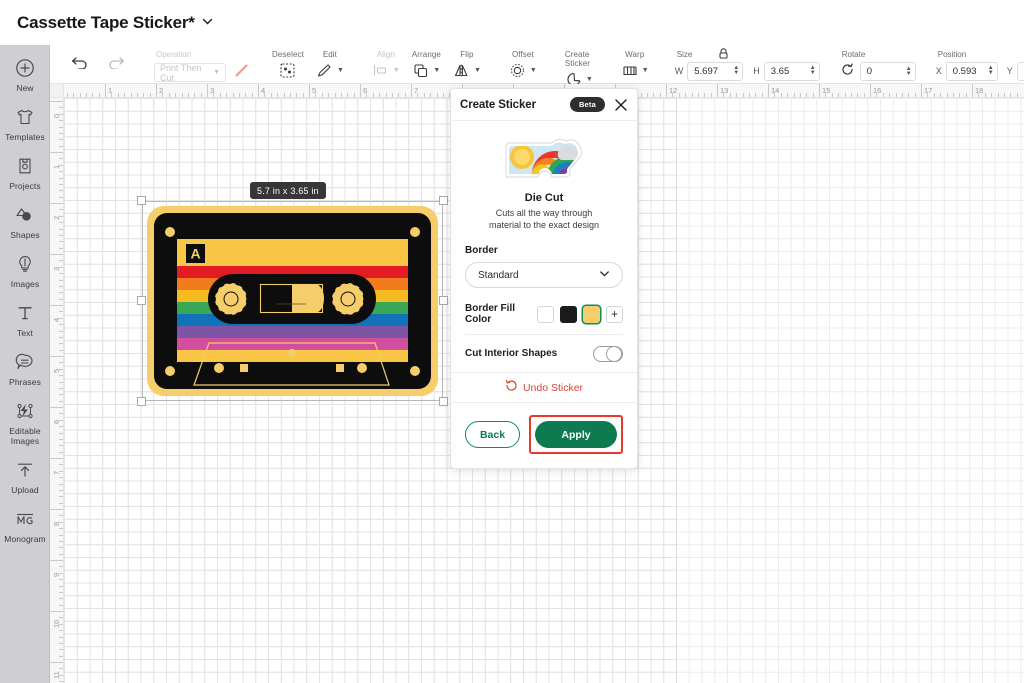 The image size is (1024, 683). Describe the element at coordinates (116, 64) in the screenshot. I see `redo-arrow-icon` at that location.